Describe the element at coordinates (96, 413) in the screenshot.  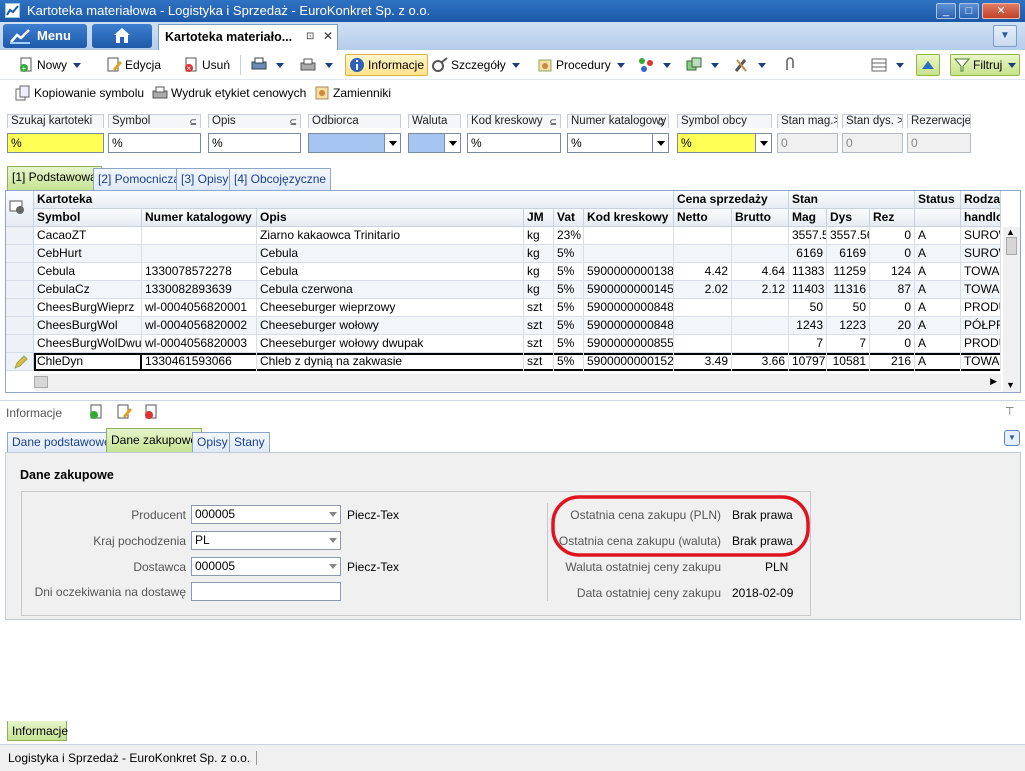
I see `add-icon` at that location.